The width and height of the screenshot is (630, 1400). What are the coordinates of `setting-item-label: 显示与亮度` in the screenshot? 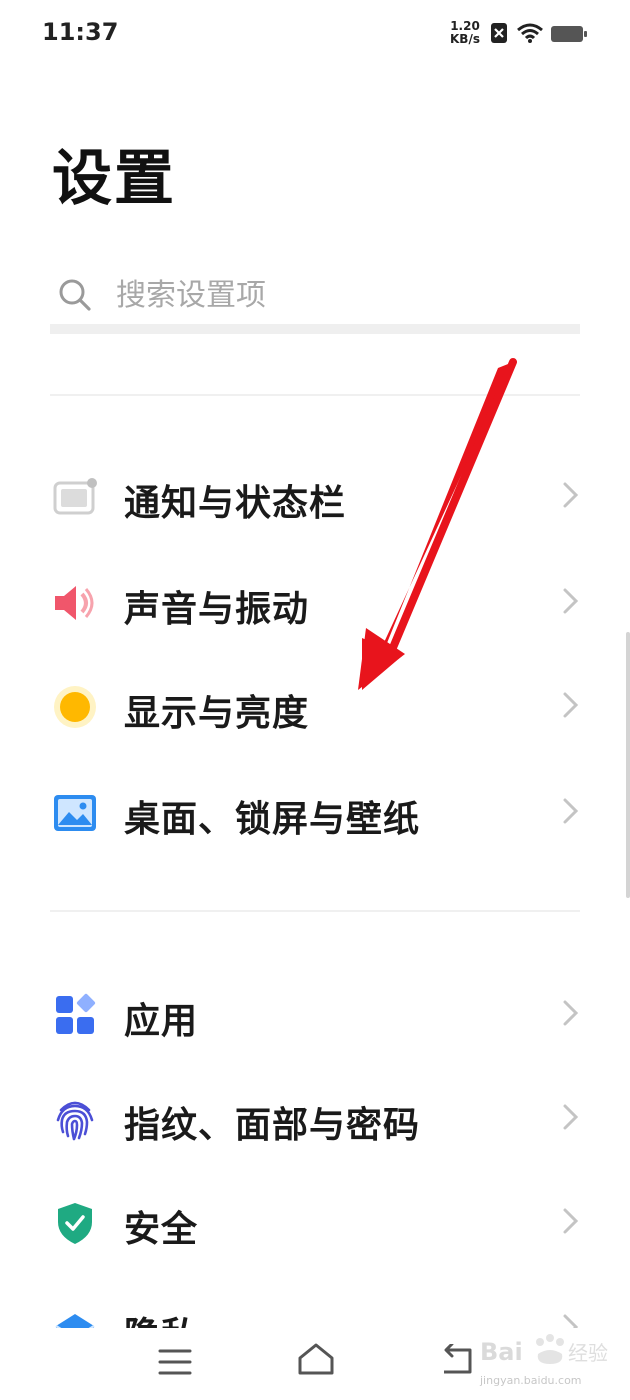 It's located at (217, 713).